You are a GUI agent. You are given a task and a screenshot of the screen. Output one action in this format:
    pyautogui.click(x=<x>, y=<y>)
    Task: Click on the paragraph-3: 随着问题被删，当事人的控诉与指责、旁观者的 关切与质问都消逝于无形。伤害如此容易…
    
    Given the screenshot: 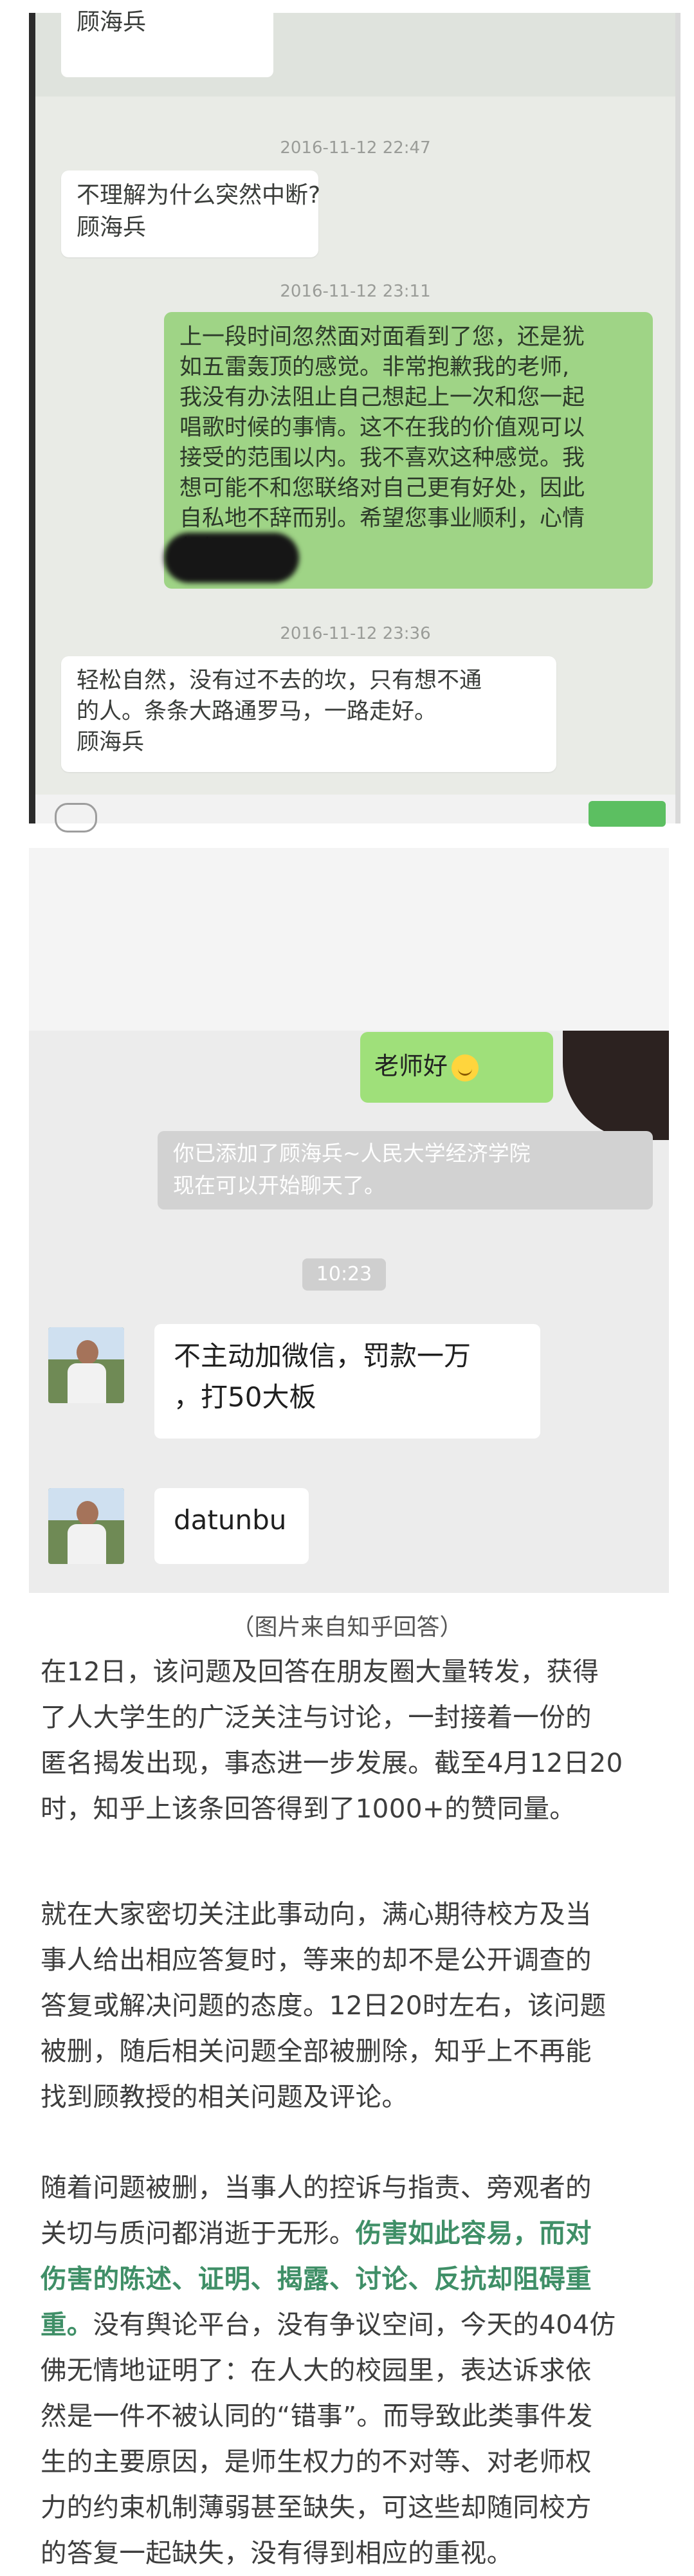 What is the action you would take?
    pyautogui.click(x=348, y=2370)
    